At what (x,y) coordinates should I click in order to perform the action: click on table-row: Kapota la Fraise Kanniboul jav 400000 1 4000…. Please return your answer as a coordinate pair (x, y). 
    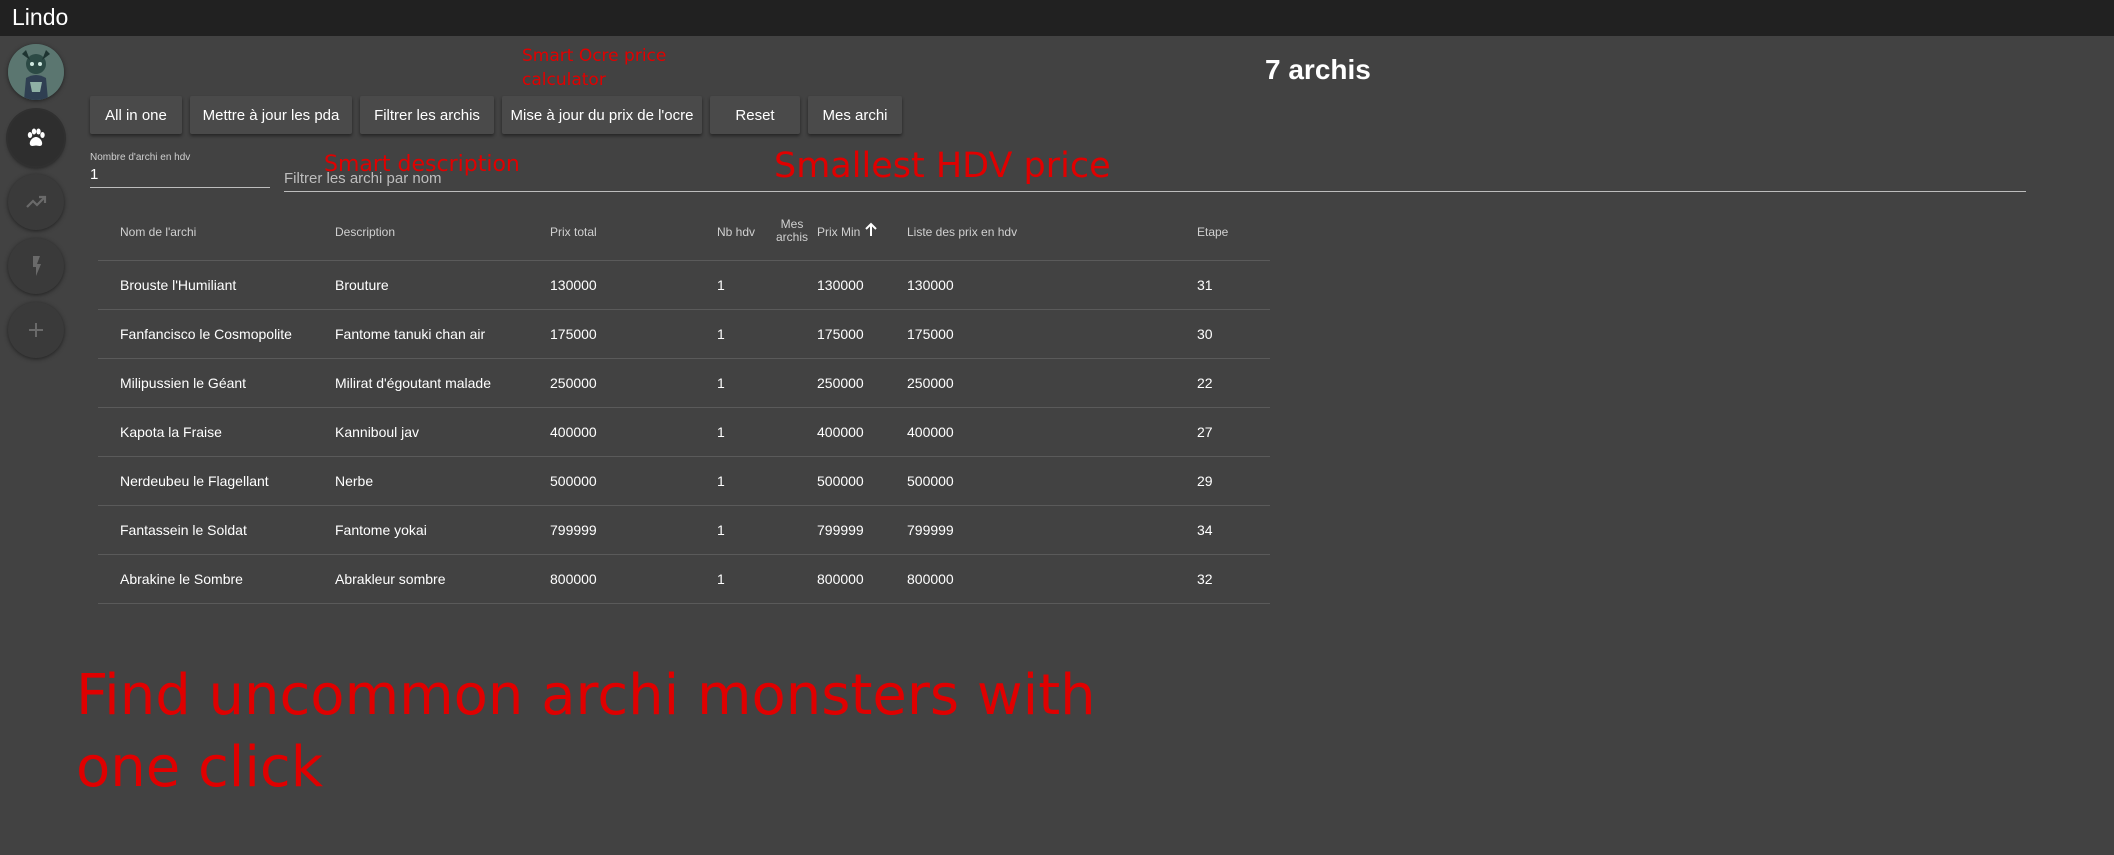
    Looking at the image, I should click on (684, 432).